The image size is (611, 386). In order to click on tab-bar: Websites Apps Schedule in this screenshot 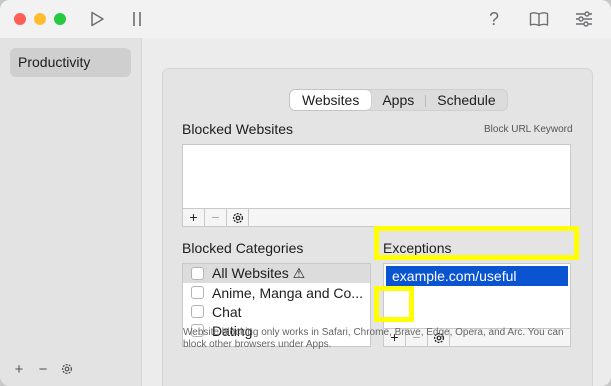, I will do `click(398, 100)`.